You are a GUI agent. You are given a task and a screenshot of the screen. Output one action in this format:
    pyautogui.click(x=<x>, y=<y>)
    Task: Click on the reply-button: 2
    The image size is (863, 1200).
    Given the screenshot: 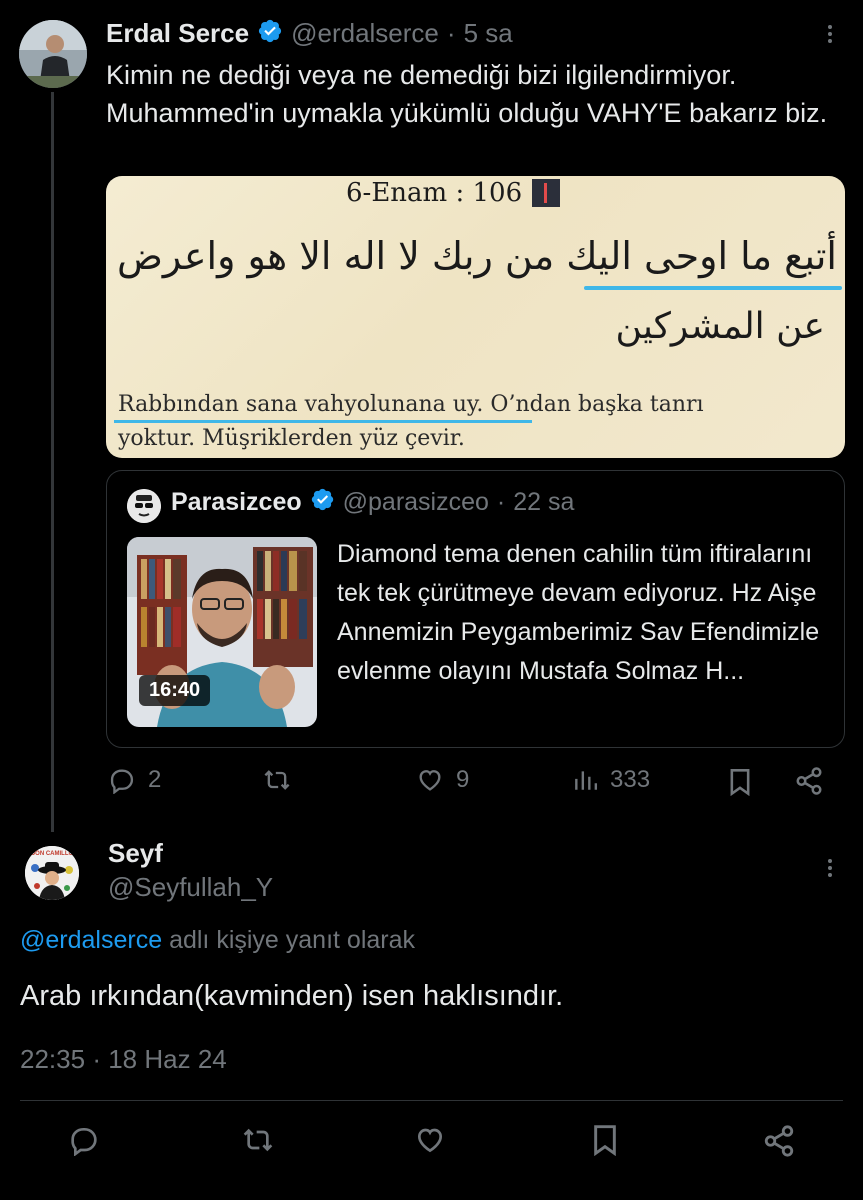 What is the action you would take?
    pyautogui.click(x=134, y=780)
    